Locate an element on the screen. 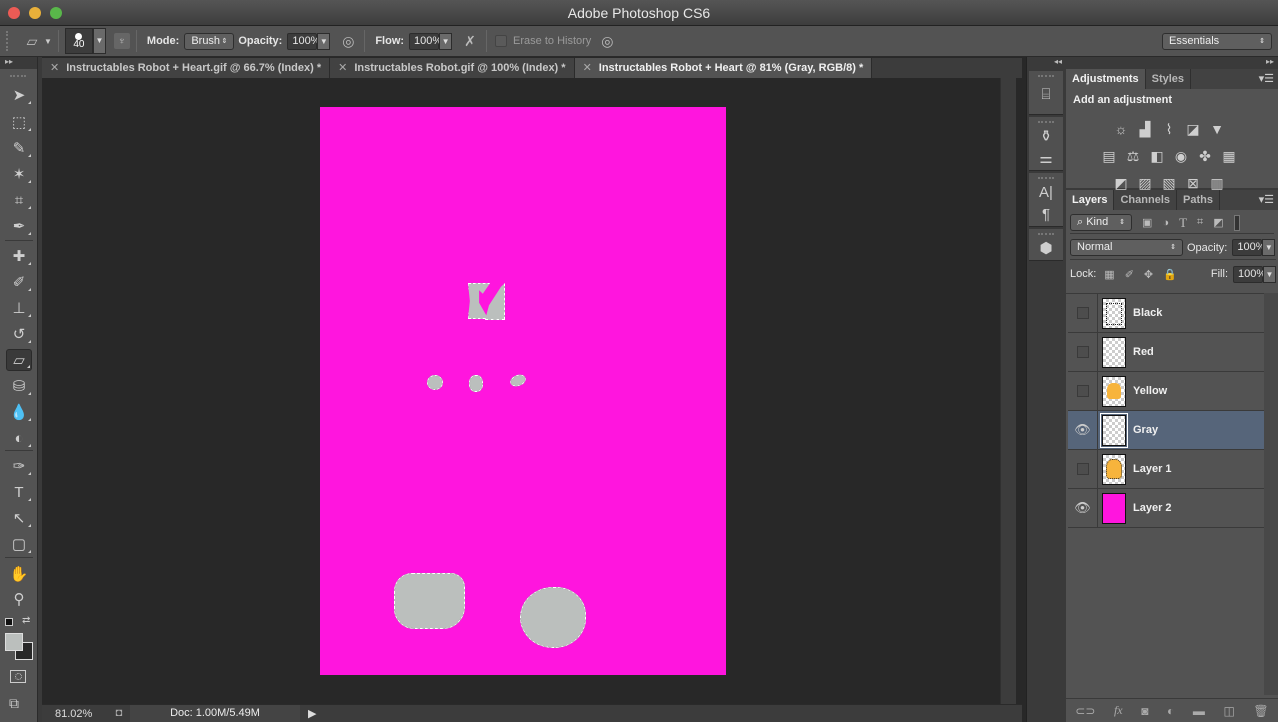 Image resolution: width=1278 pixels, height=722 pixels. erase-to-history-checkbox is located at coordinates (501, 41).